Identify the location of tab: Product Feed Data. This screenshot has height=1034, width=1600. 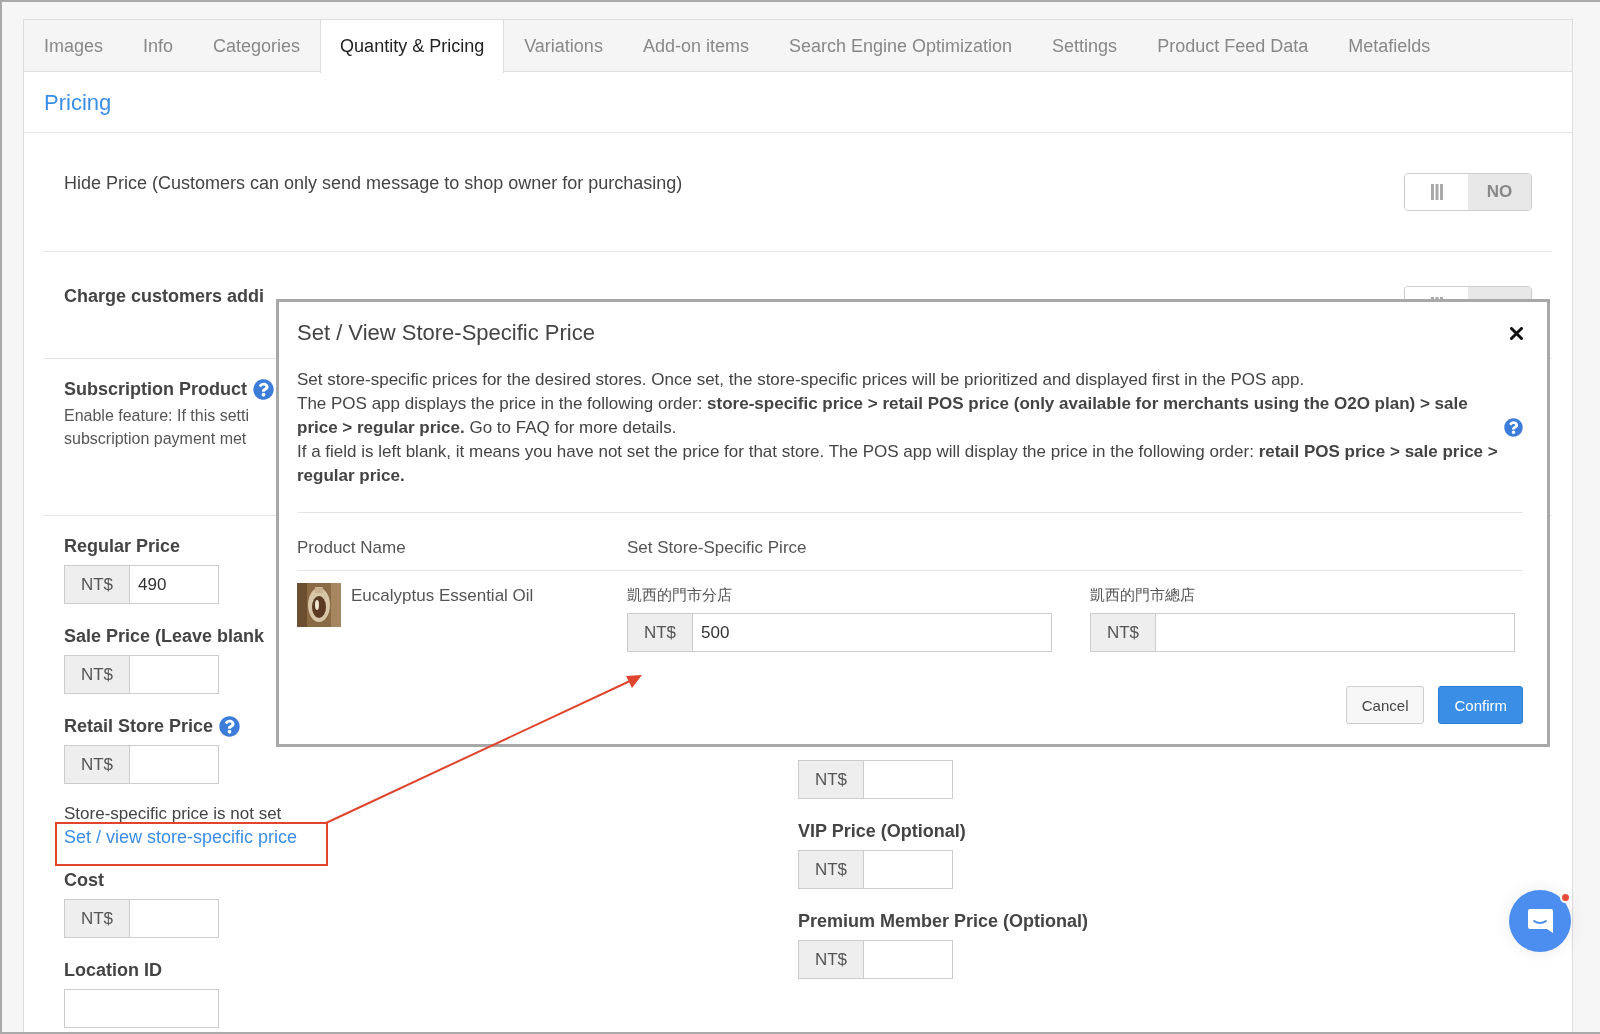
(1233, 46).